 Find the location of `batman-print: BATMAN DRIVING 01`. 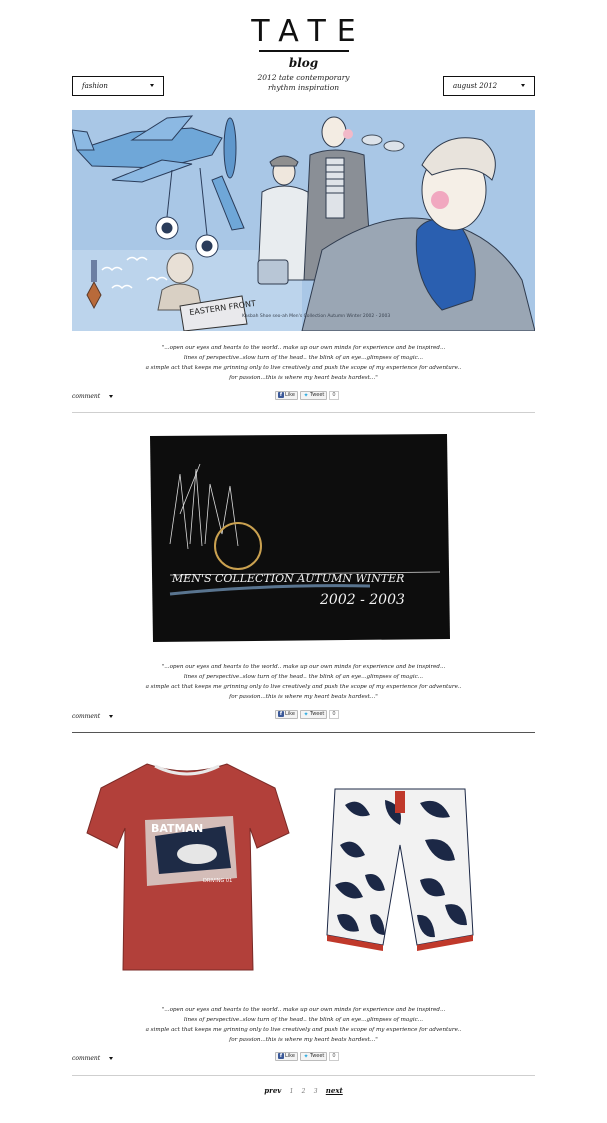

batman-print: BATMAN DRIVING 01 is located at coordinates (191, 851).